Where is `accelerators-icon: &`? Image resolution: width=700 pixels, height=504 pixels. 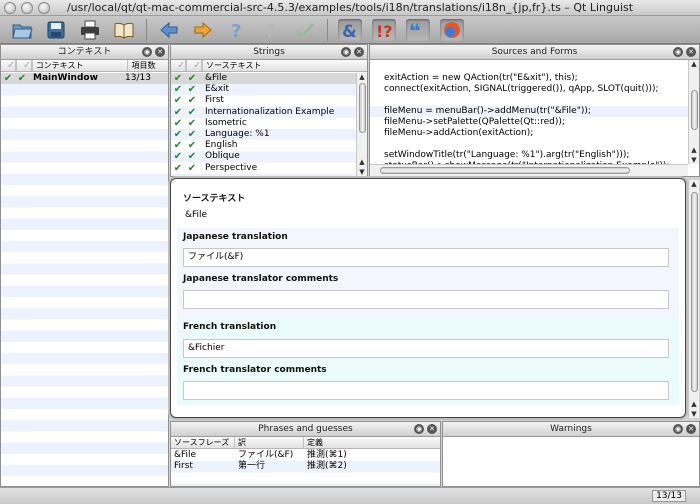 accelerators-icon: & is located at coordinates (350, 29).